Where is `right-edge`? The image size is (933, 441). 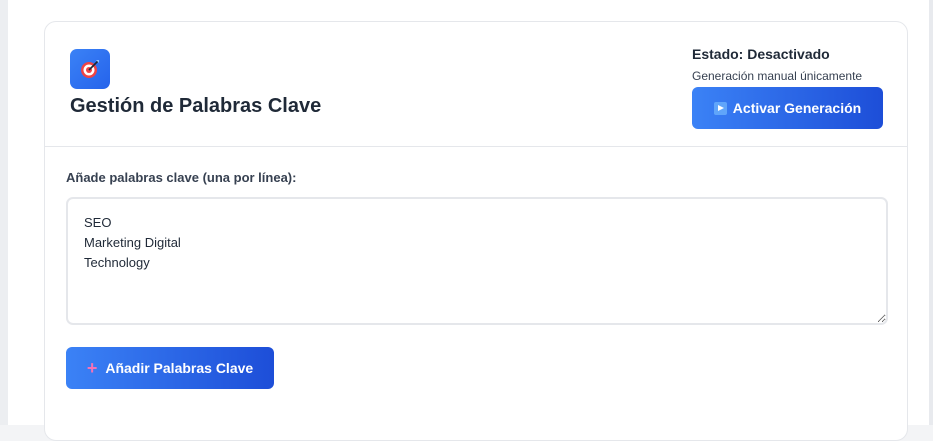
right-edge is located at coordinates (931, 212).